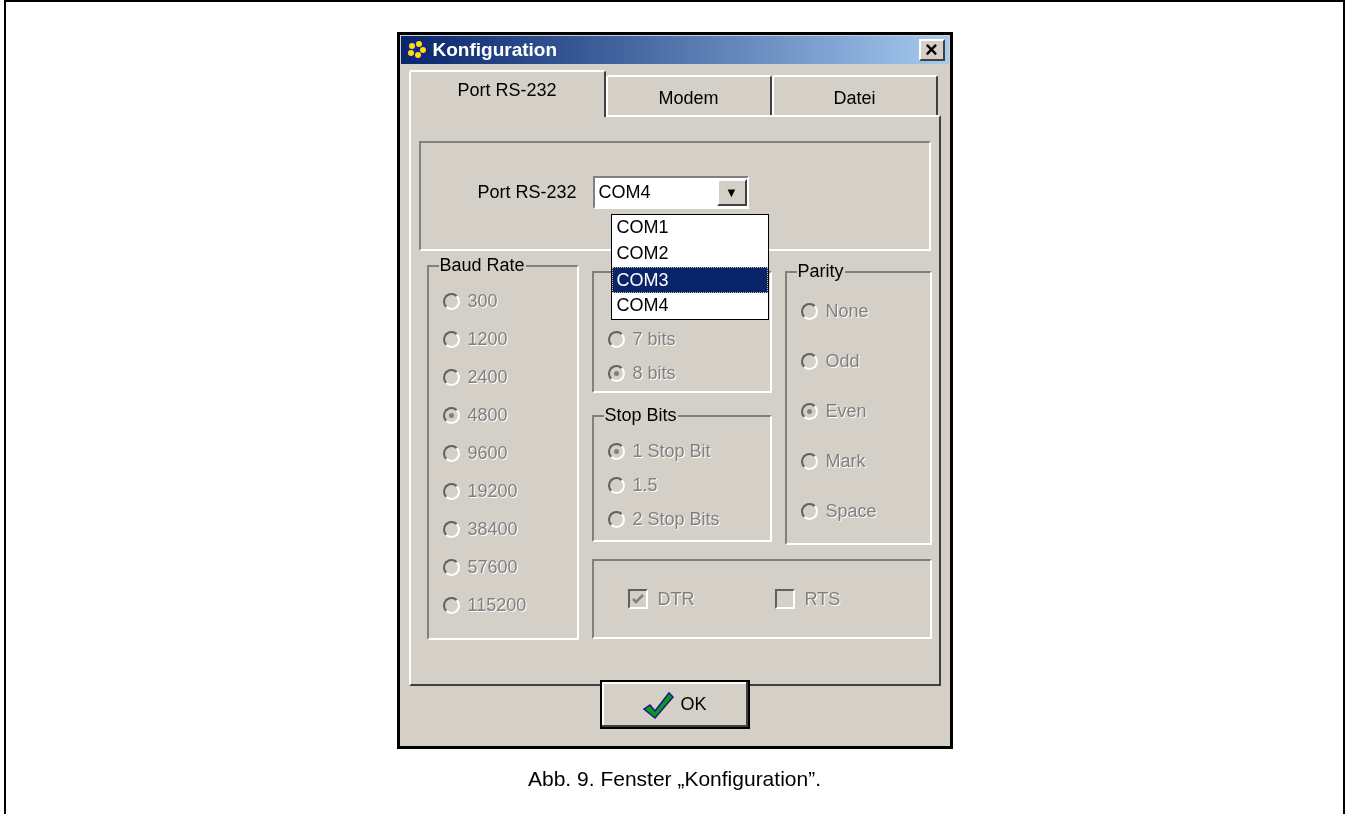  What do you see at coordinates (492, 529) in the screenshot?
I see `radio-label: 38400` at bounding box center [492, 529].